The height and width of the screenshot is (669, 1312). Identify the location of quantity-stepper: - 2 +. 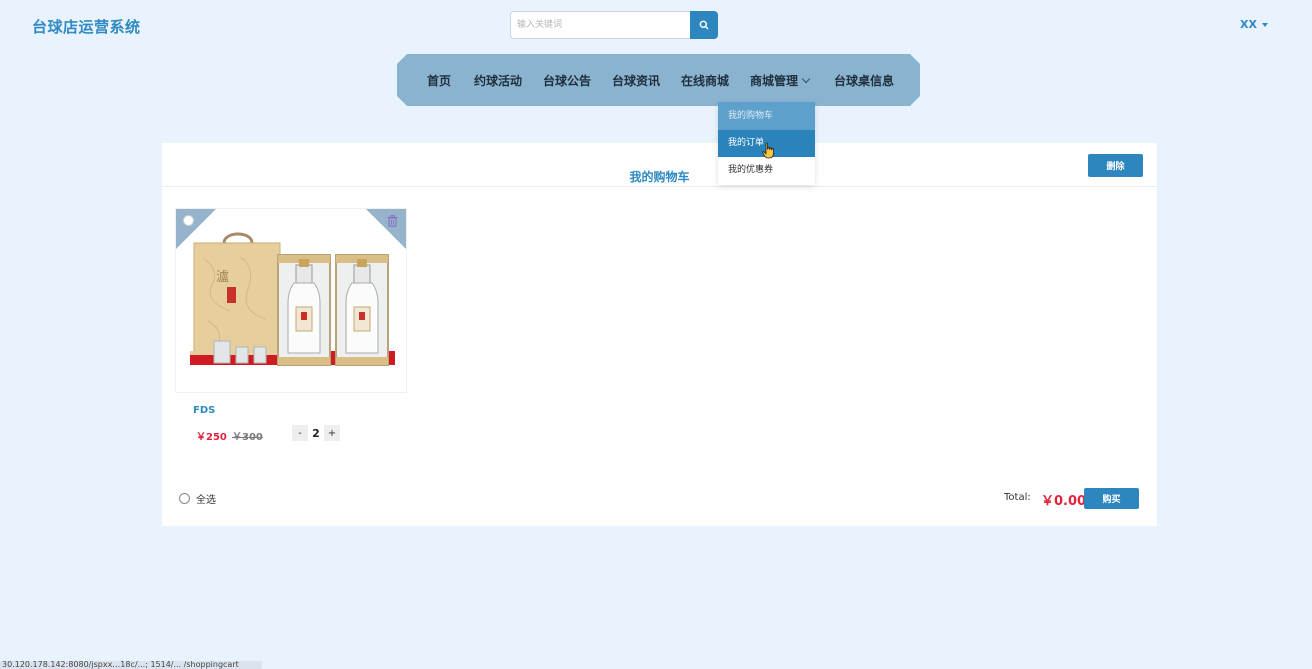
(316, 433).